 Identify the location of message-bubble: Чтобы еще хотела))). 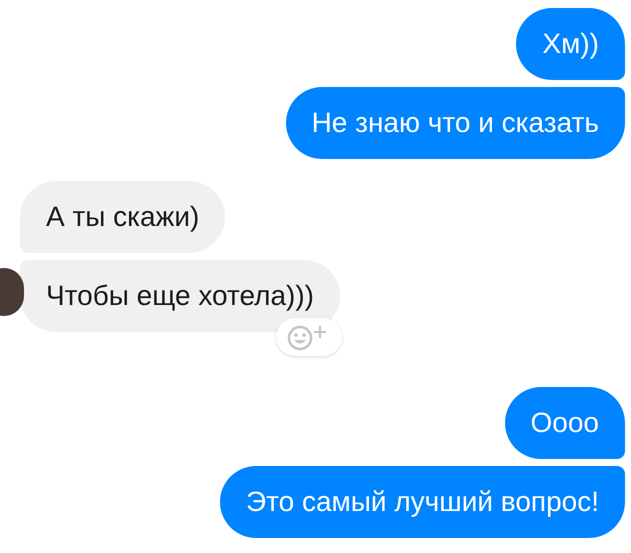
(180, 296).